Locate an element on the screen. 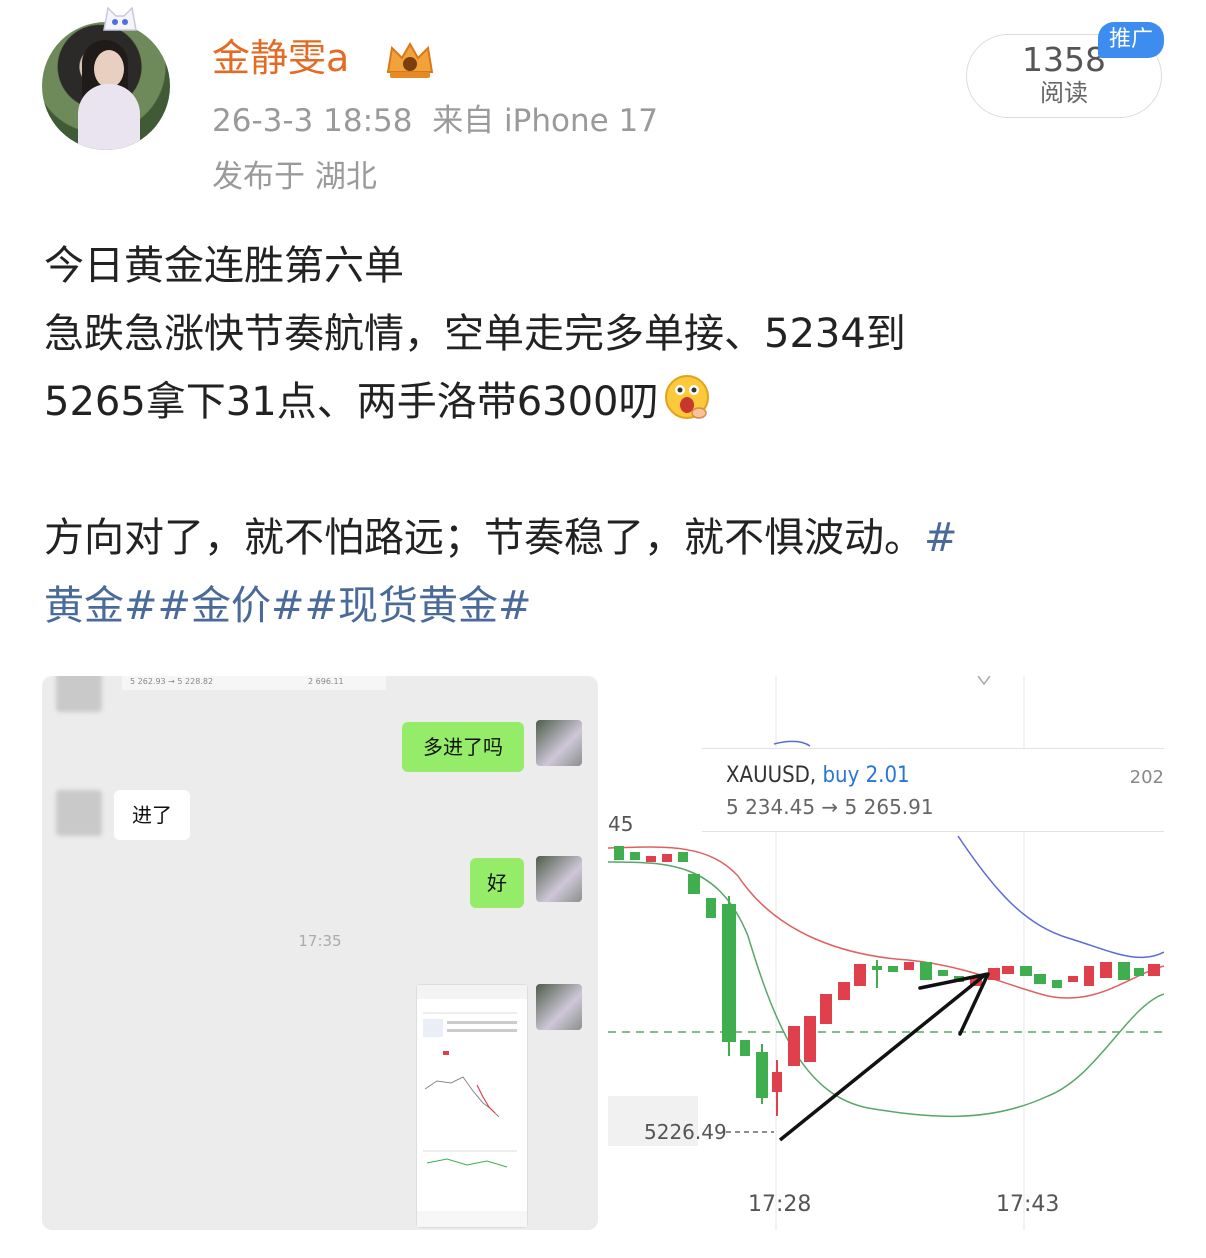 The height and width of the screenshot is (1258, 1206). avatar is located at coordinates (106, 86).